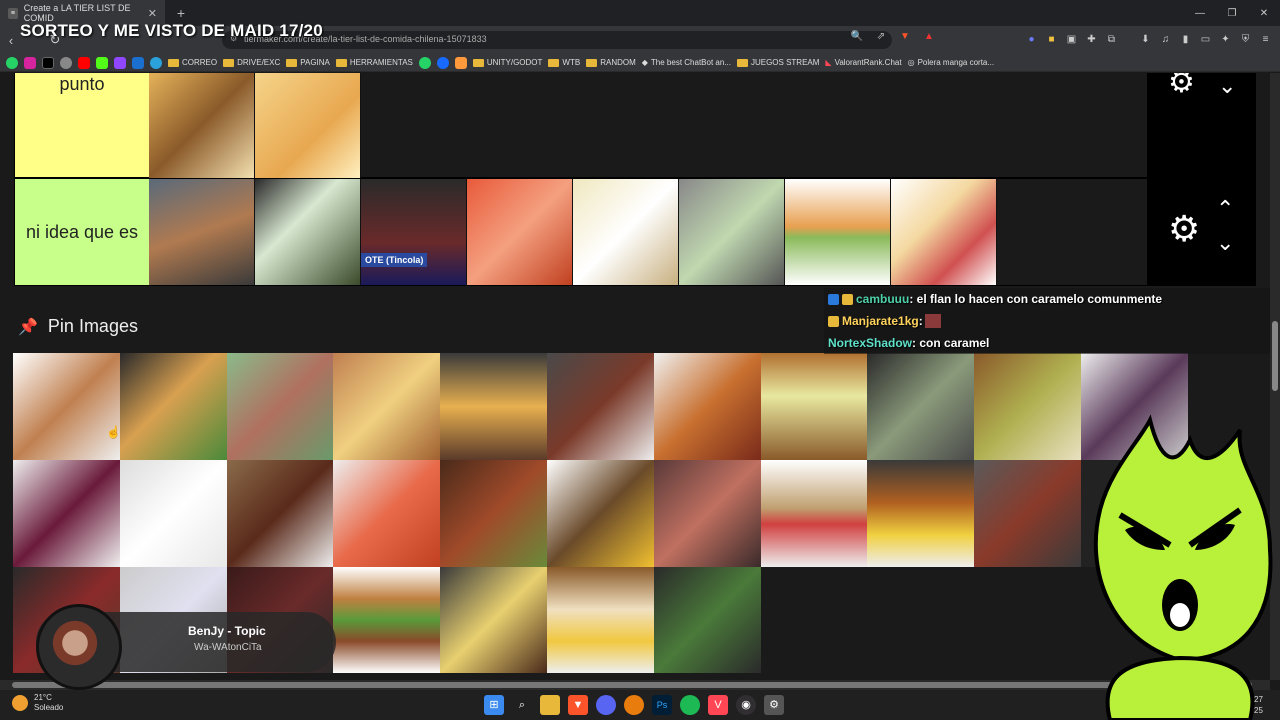 This screenshot has width=1280, height=720. What do you see at coordinates (611, 62) in the screenshot?
I see `bookmark-random: RANDOM` at bounding box center [611, 62].